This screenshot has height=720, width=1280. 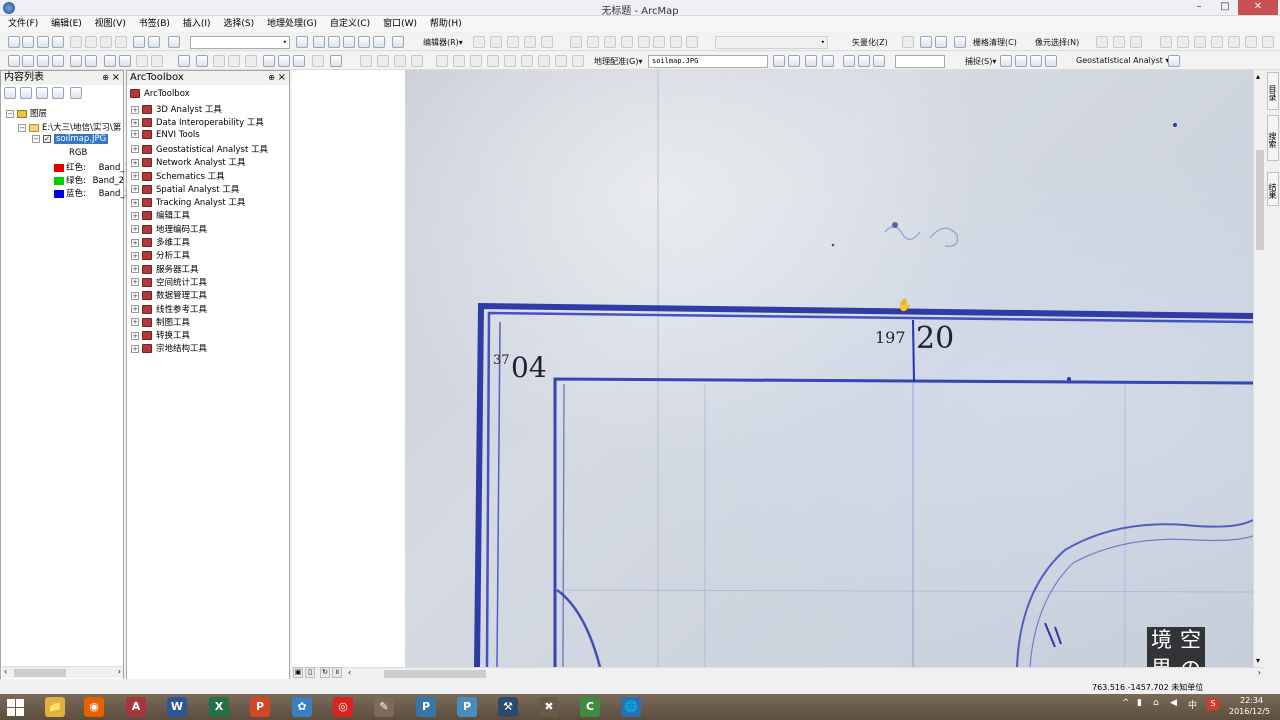 I want to click on topology8-icon, so click(x=493, y=61).